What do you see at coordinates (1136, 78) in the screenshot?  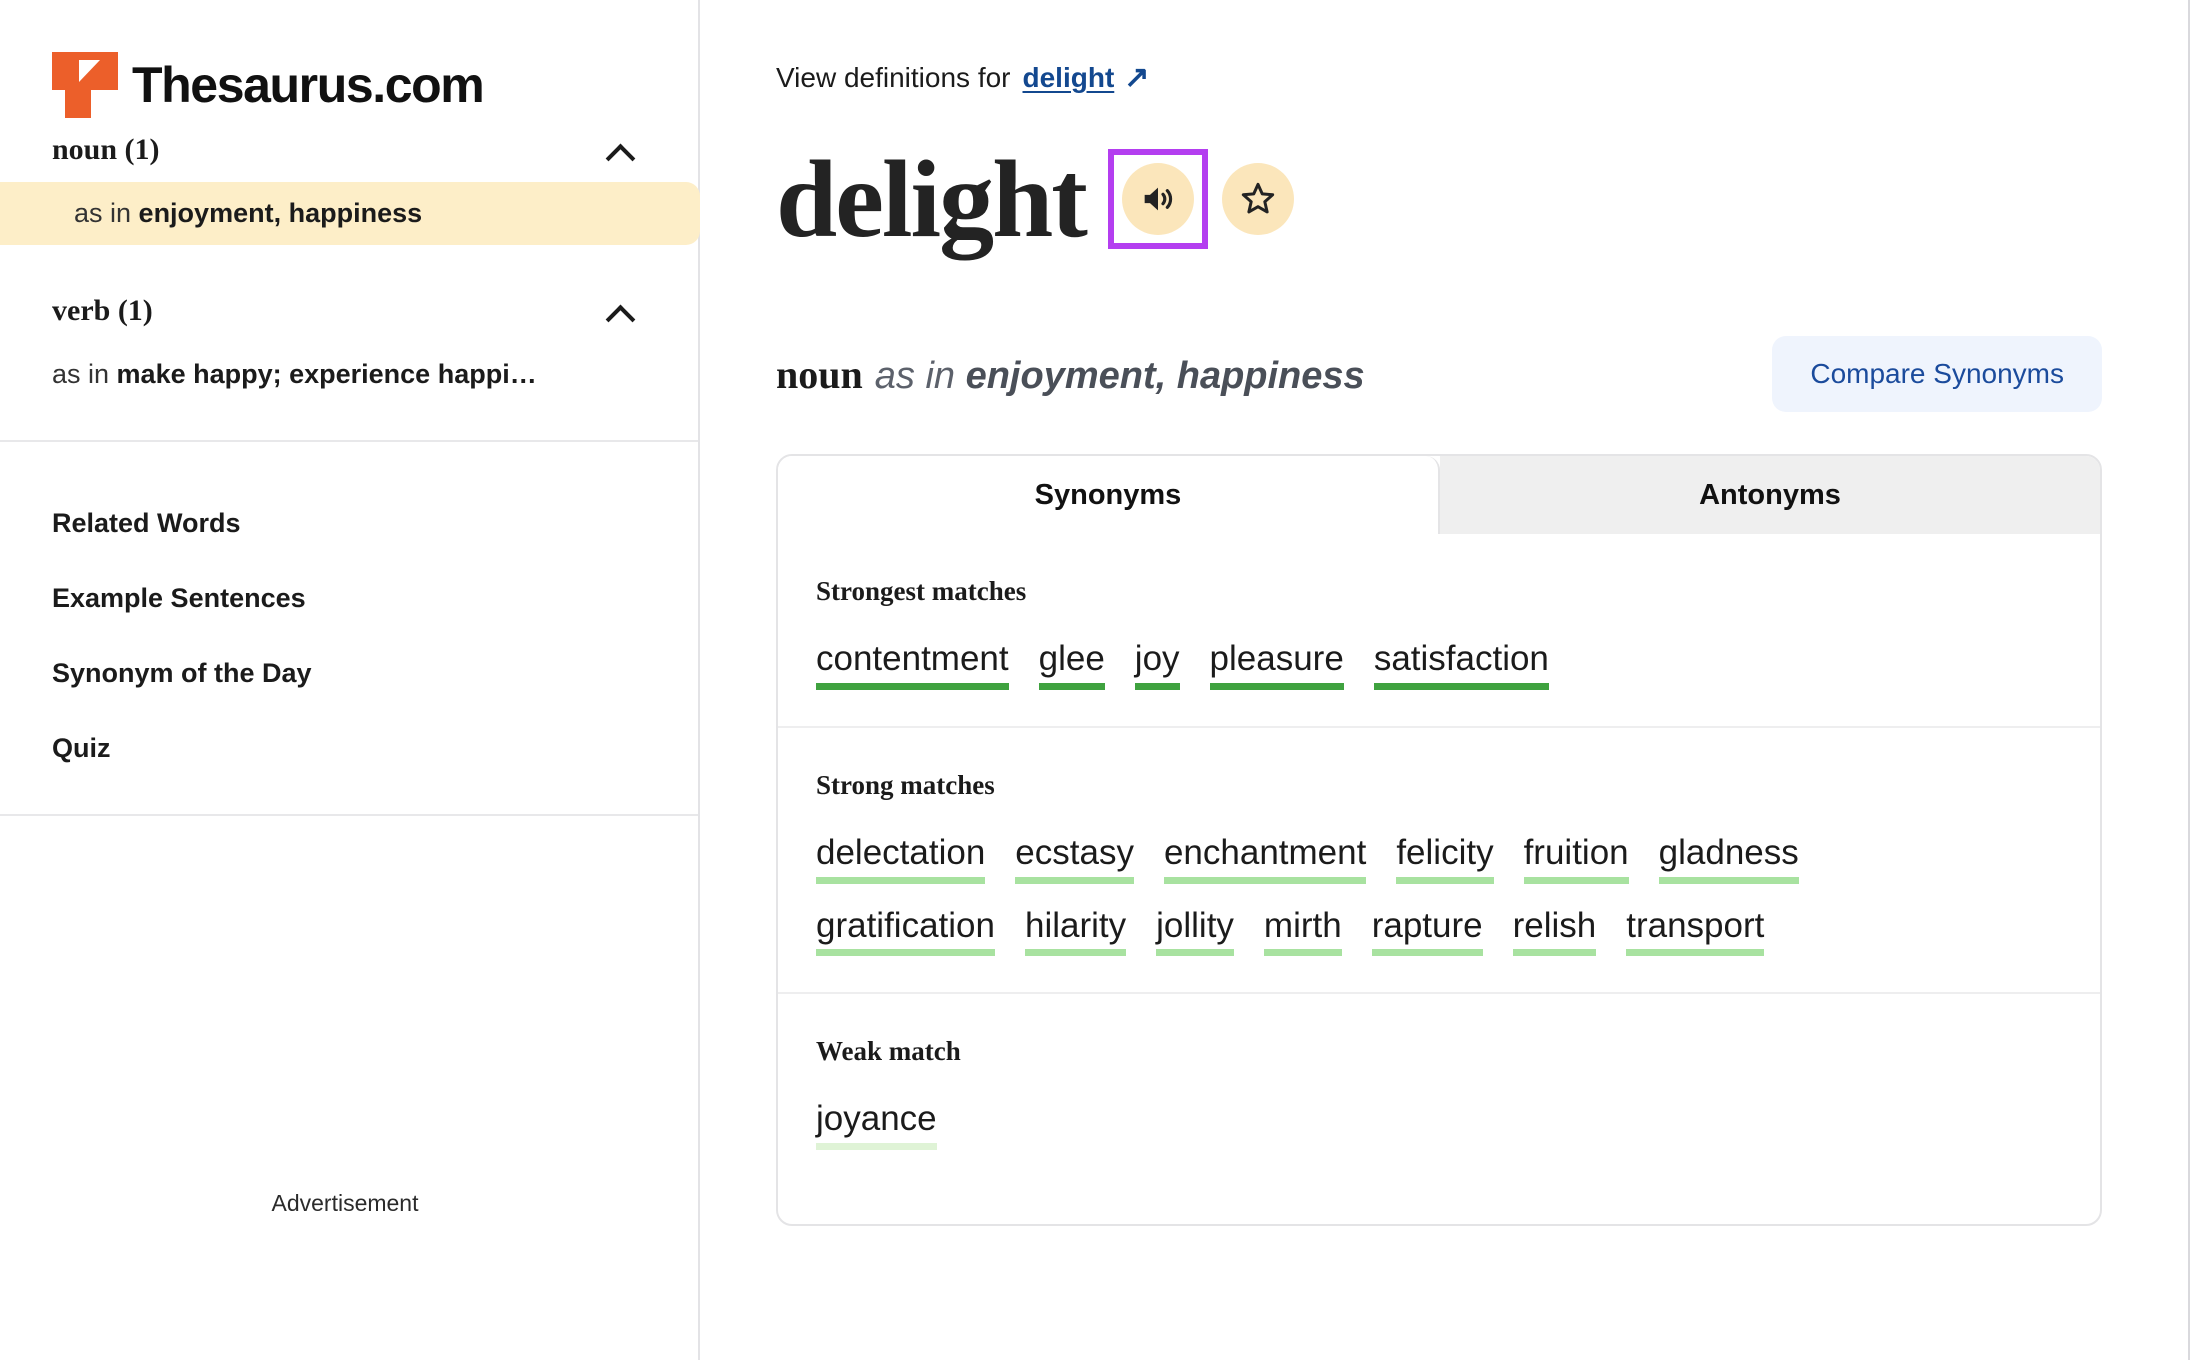 I see `external-link-arrow-icon: ↗` at bounding box center [1136, 78].